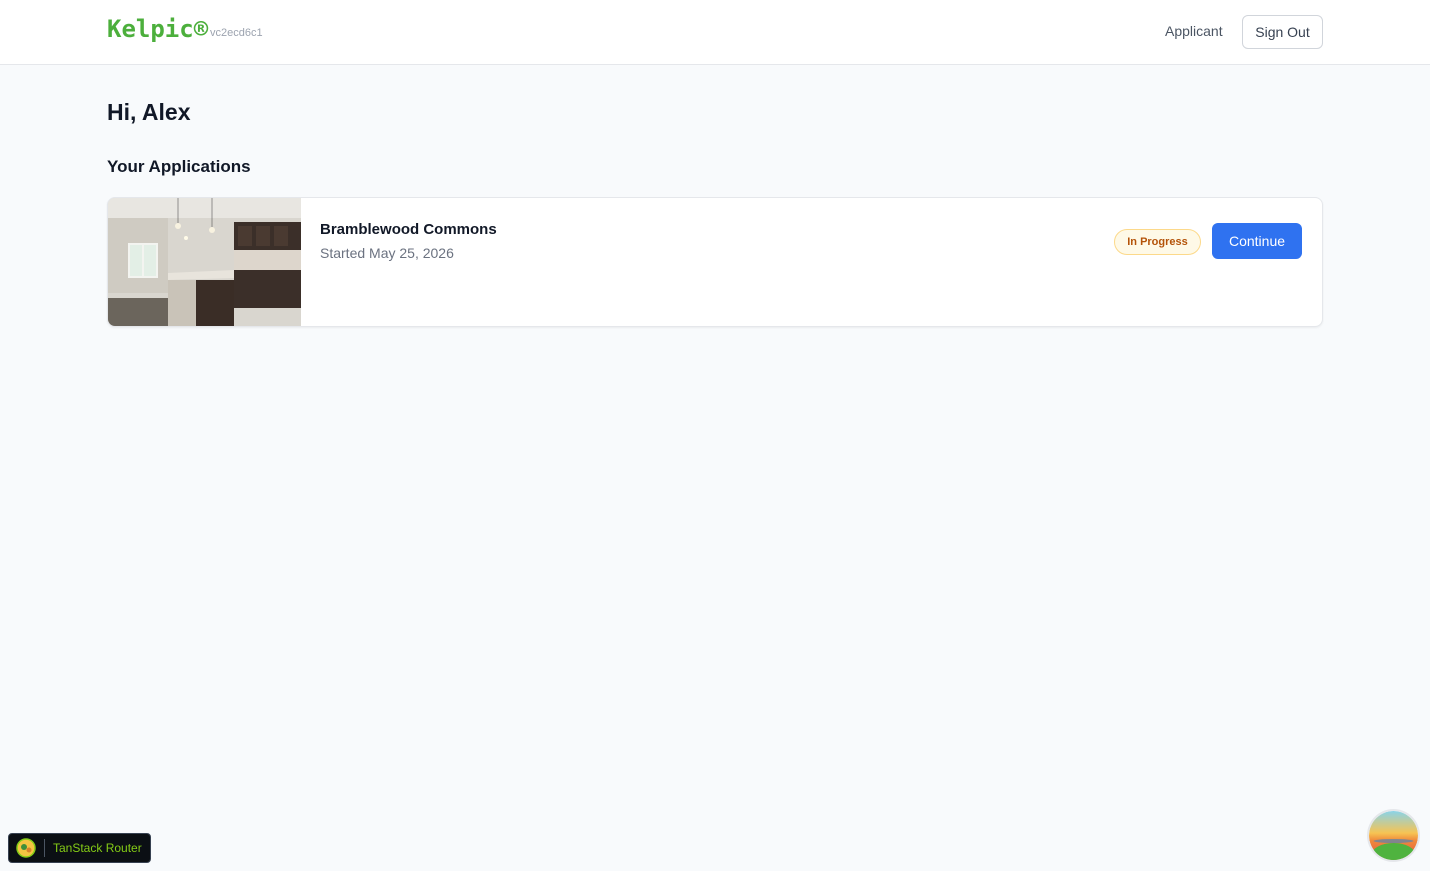  What do you see at coordinates (1194, 31) in the screenshot?
I see `user-role-label: Applicant` at bounding box center [1194, 31].